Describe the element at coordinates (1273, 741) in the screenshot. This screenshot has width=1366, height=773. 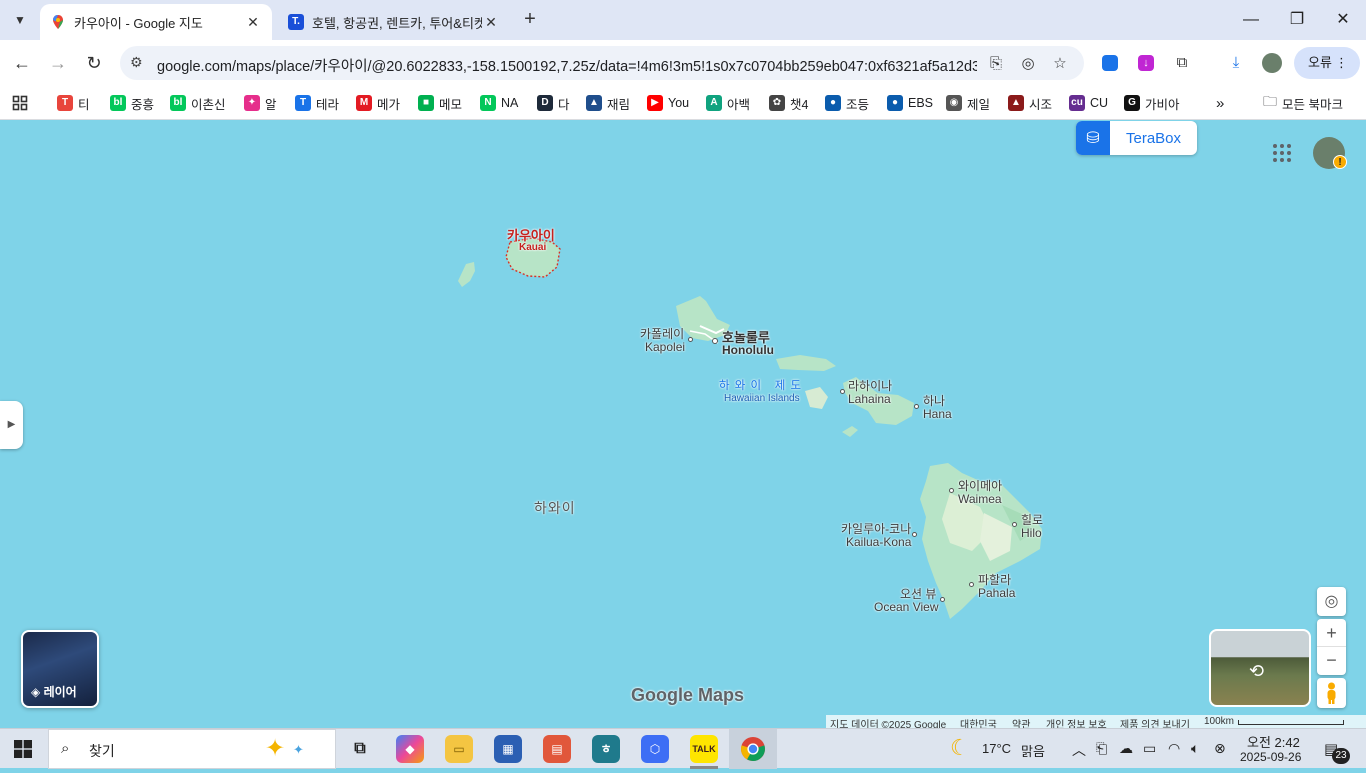
I see `clock-time: 오전 2:42` at that location.